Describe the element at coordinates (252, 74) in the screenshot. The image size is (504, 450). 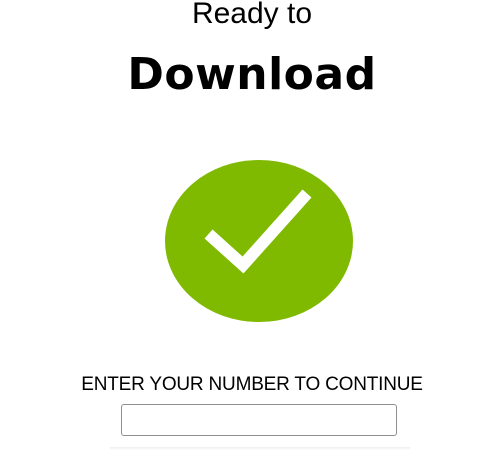
I see `download-heading: Download` at that location.